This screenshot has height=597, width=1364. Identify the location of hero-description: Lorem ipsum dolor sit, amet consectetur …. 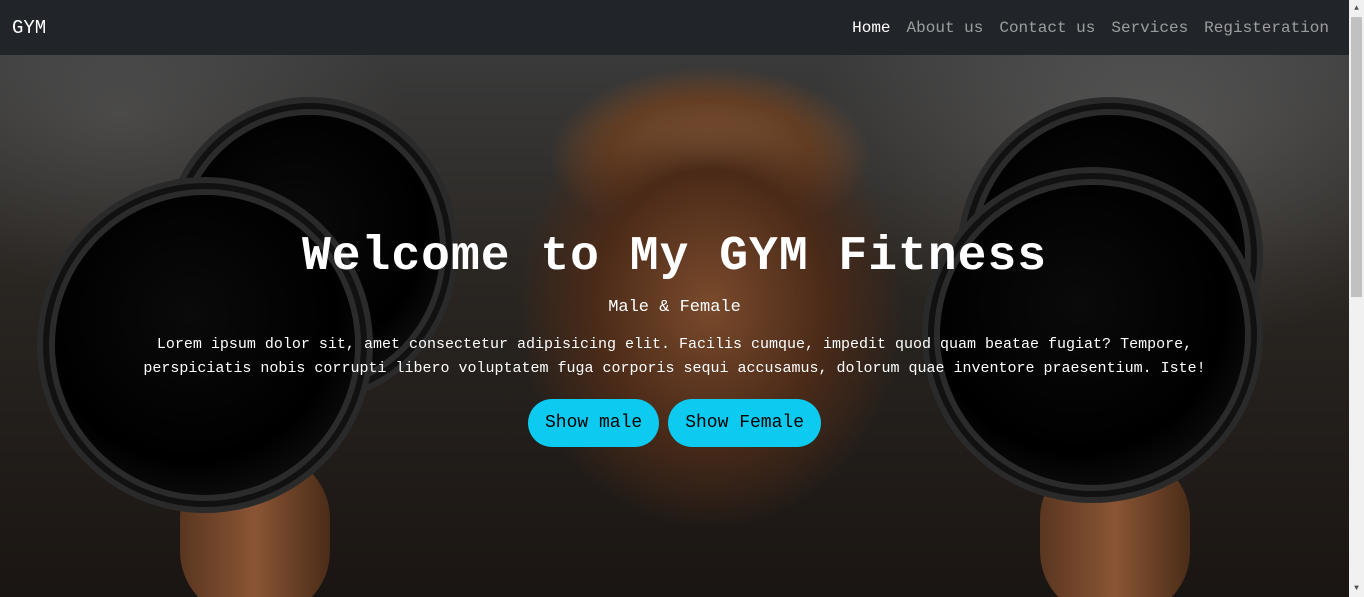
(674, 356).